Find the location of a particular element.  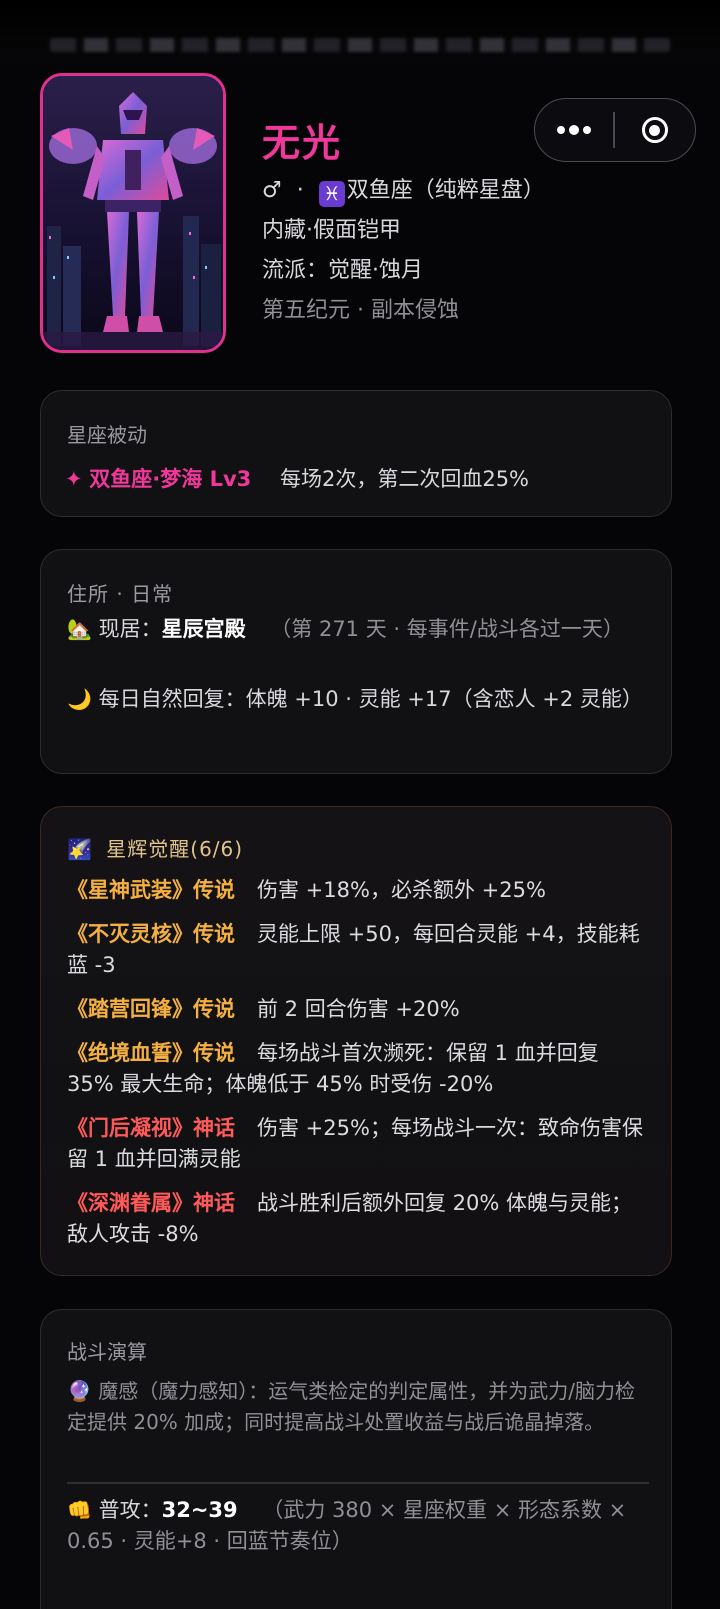

more-dots-icon is located at coordinates (574, 130).